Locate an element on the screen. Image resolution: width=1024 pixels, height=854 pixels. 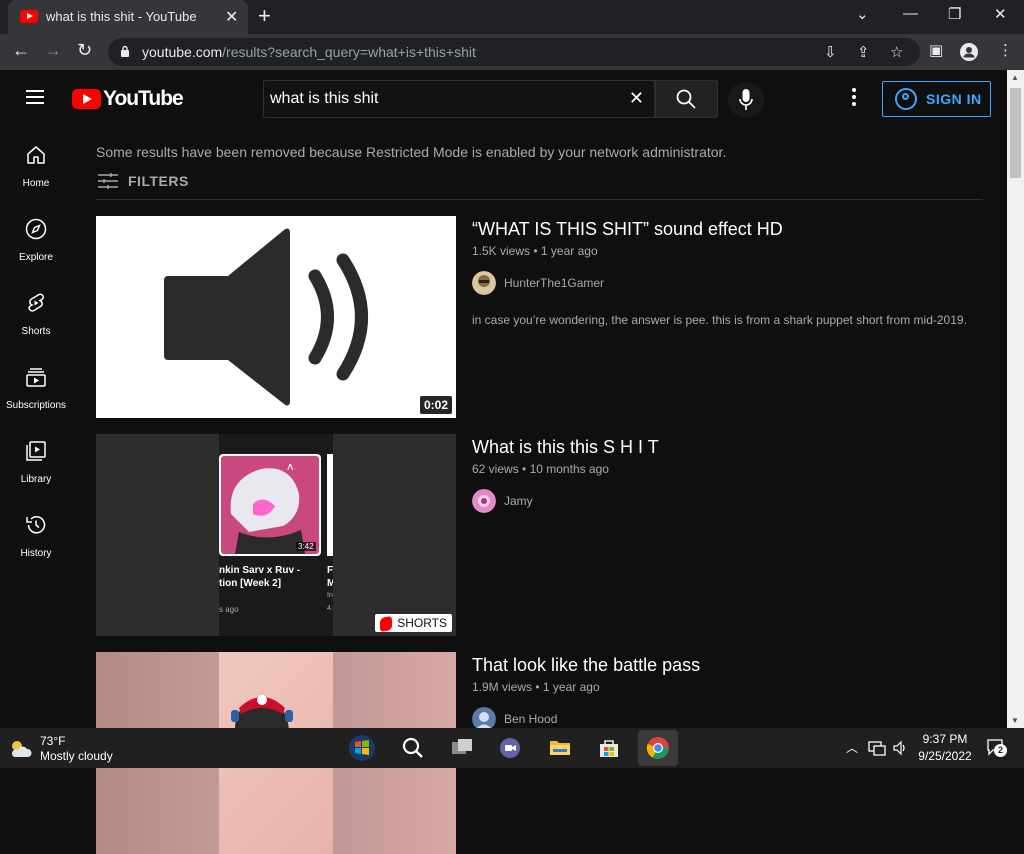
voice-search-button is located at coordinates (746, 100).